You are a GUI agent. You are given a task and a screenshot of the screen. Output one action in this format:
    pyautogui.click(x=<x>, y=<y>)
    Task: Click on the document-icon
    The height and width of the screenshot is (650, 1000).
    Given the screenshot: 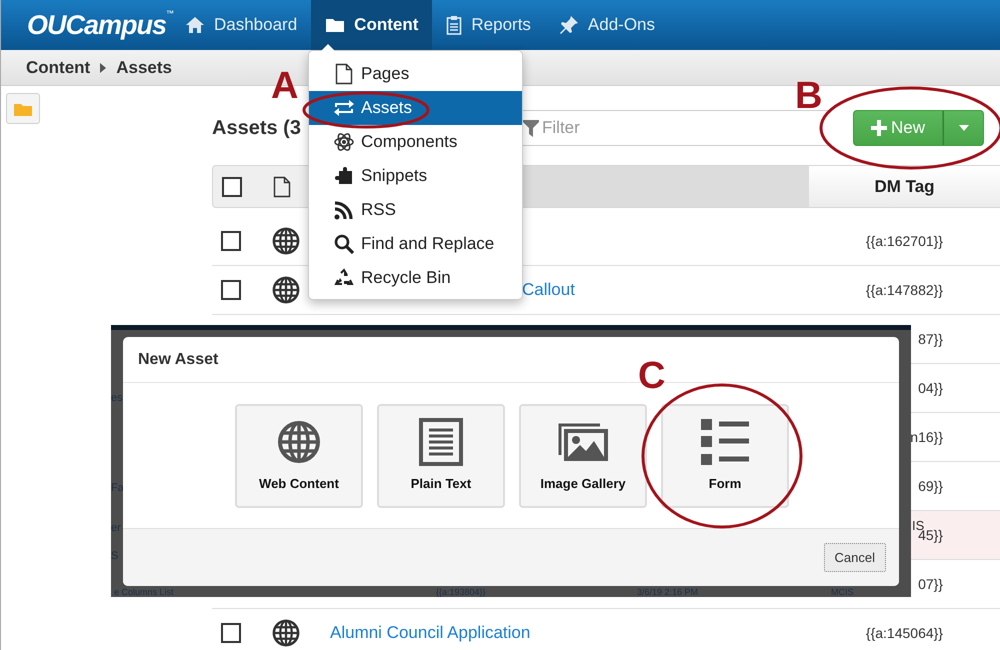 What is the action you would take?
    pyautogui.click(x=441, y=442)
    